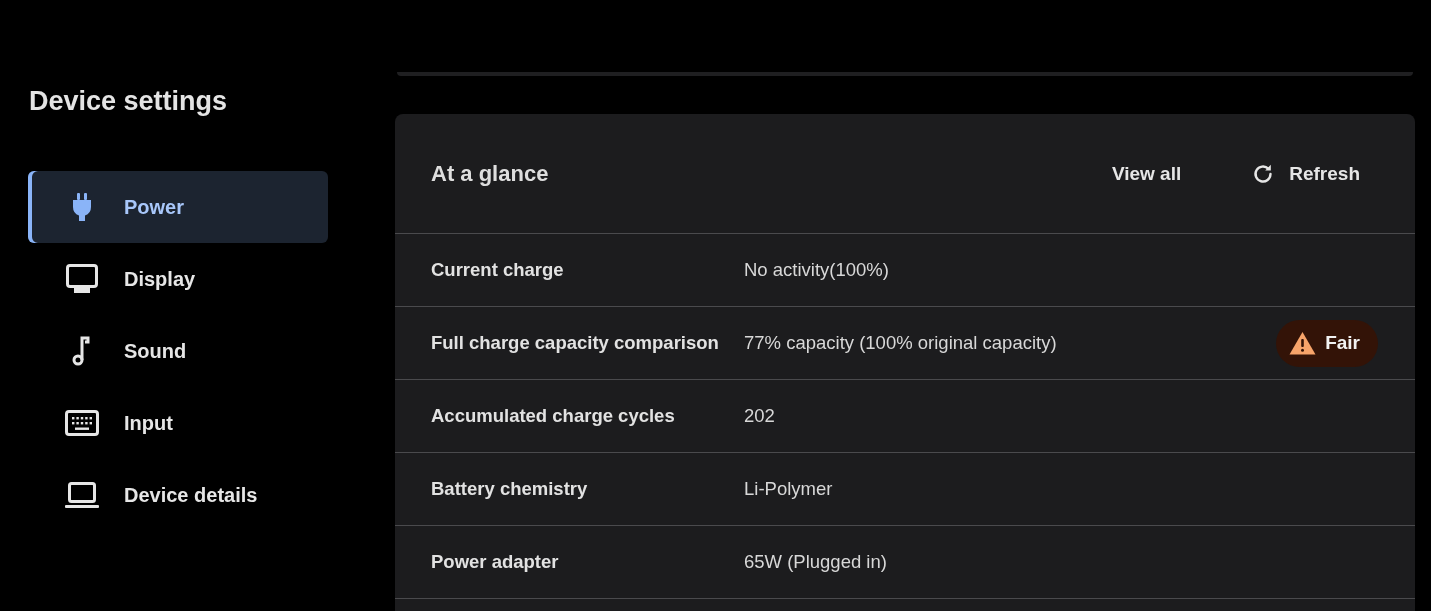 This screenshot has width=1431, height=611. What do you see at coordinates (82, 495) in the screenshot?
I see `laptop-icon` at bounding box center [82, 495].